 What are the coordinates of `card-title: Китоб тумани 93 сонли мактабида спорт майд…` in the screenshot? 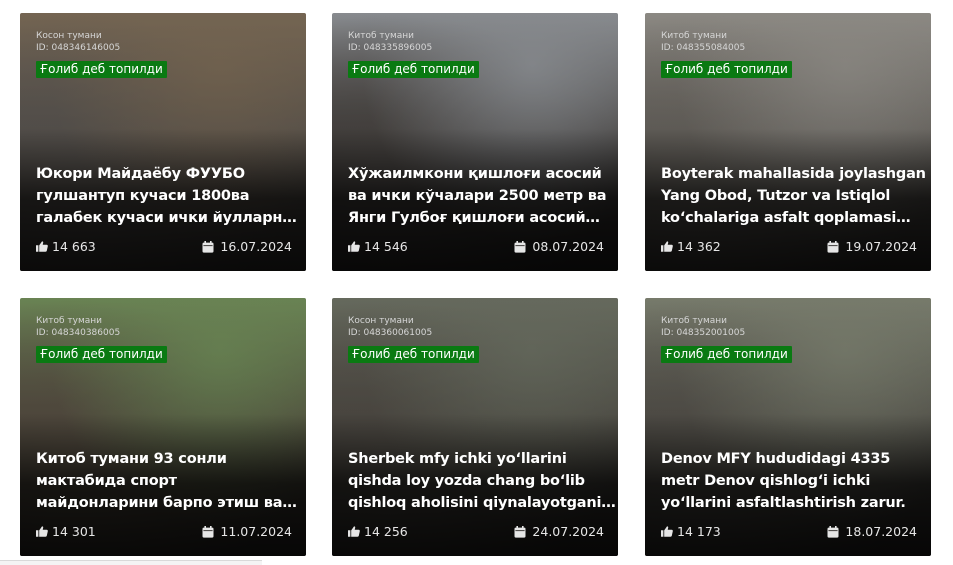 It's located at (166, 481).